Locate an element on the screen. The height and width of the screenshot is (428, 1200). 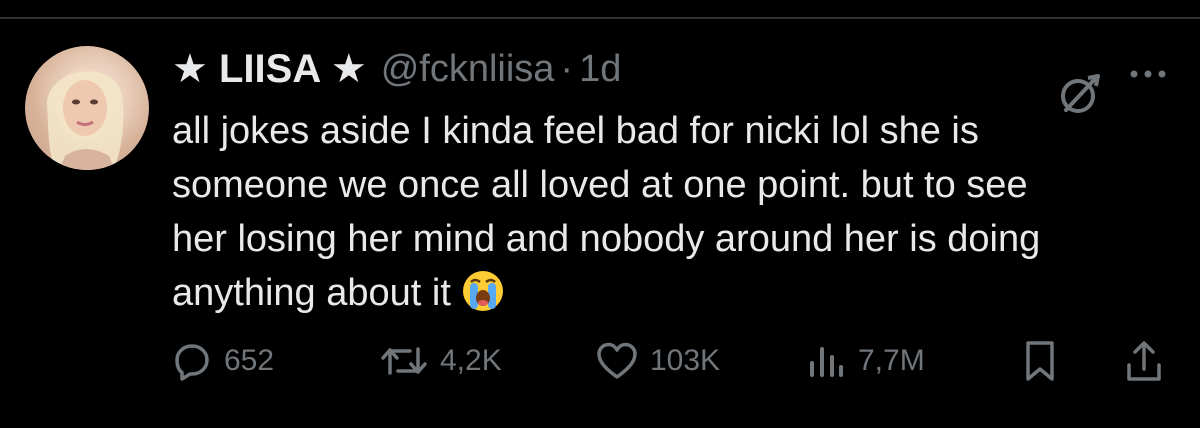
reply-button: 652 is located at coordinates (223, 361).